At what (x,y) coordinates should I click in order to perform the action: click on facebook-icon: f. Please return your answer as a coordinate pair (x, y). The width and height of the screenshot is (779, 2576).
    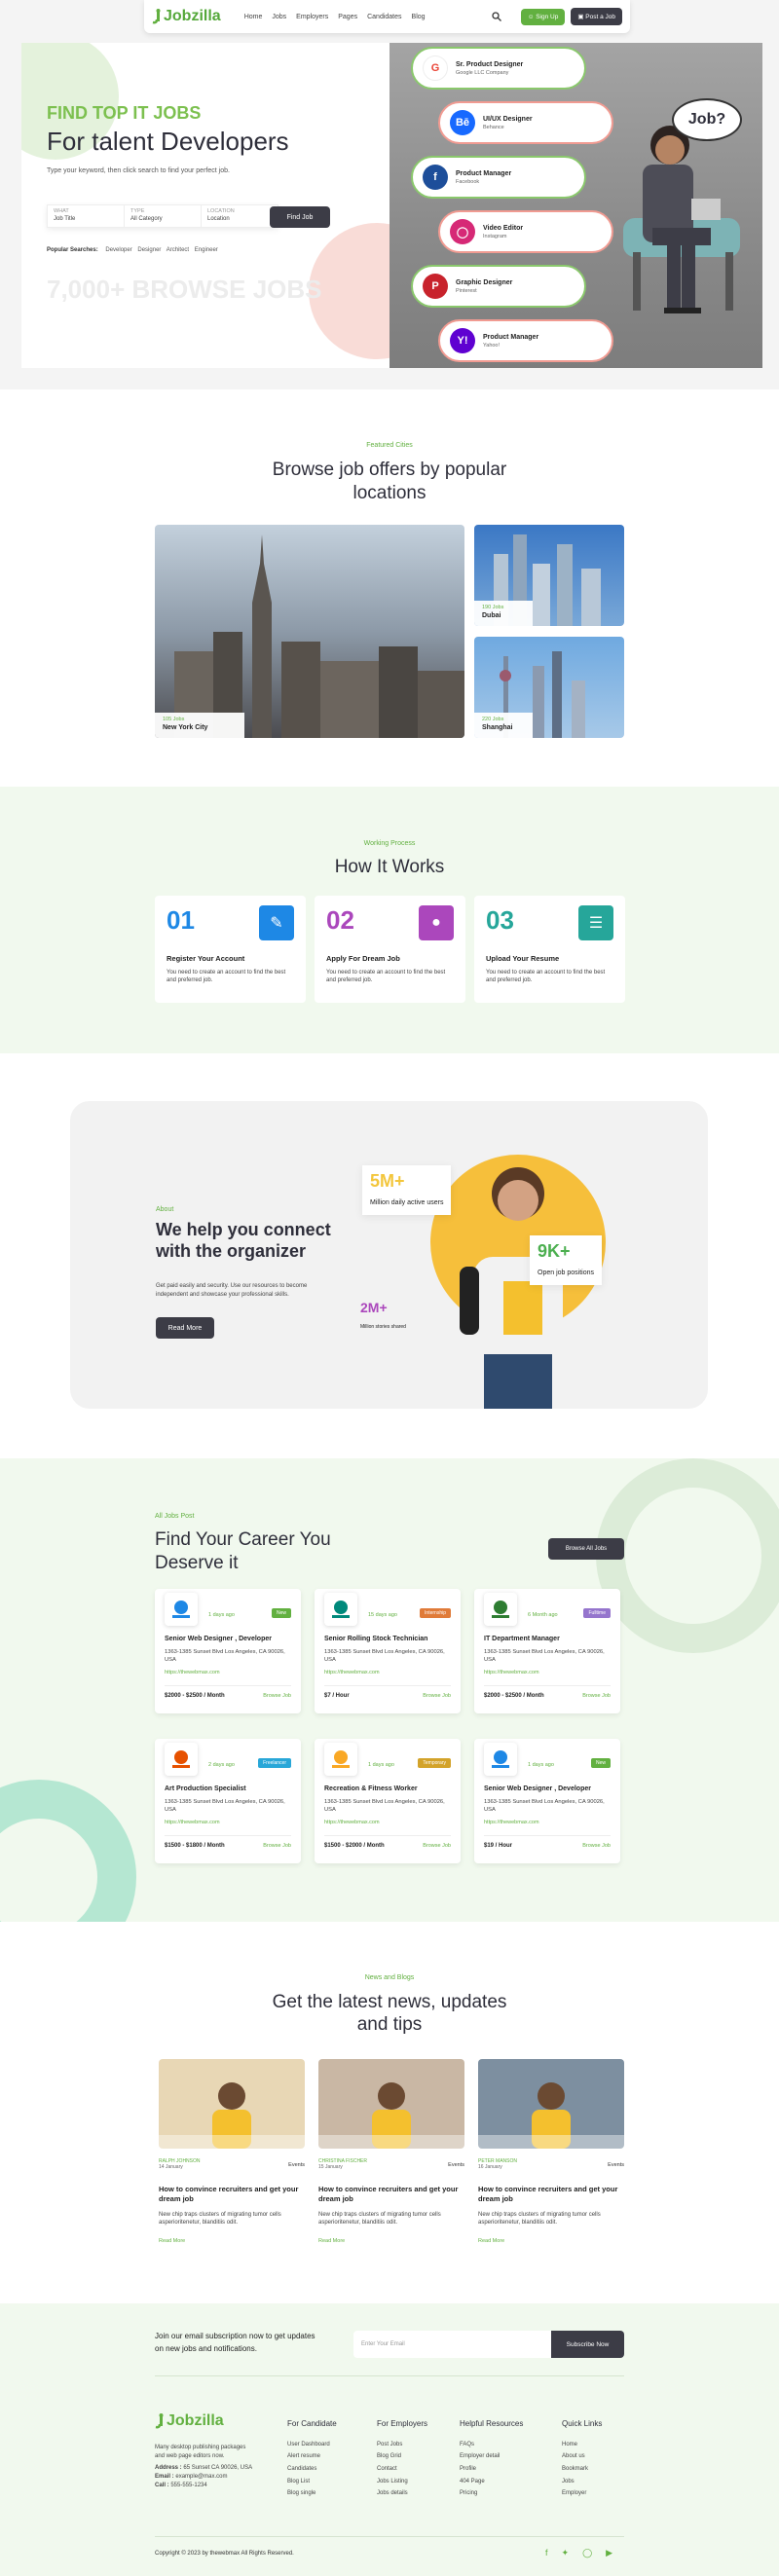
    Looking at the image, I should click on (546, 2553).